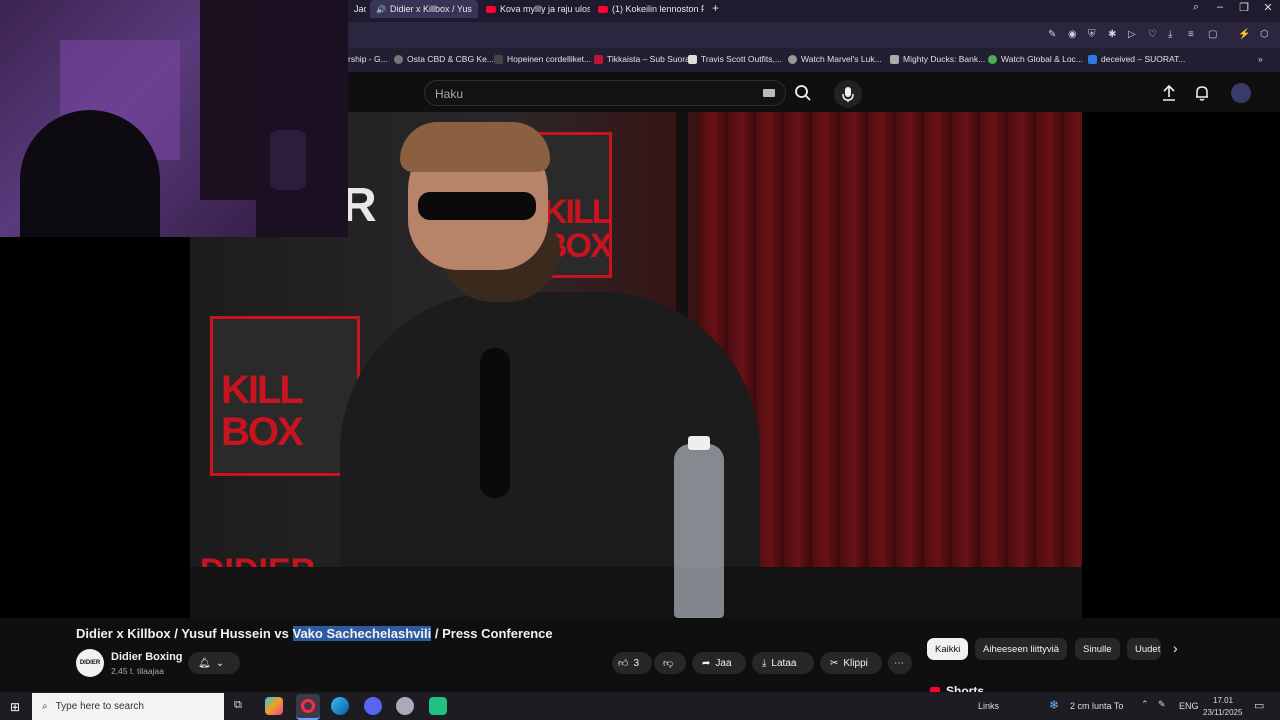  Describe the element at coordinates (648, 9) in the screenshot. I see `tab-4: (1) Kokeilin lennoston Fyy` at that location.